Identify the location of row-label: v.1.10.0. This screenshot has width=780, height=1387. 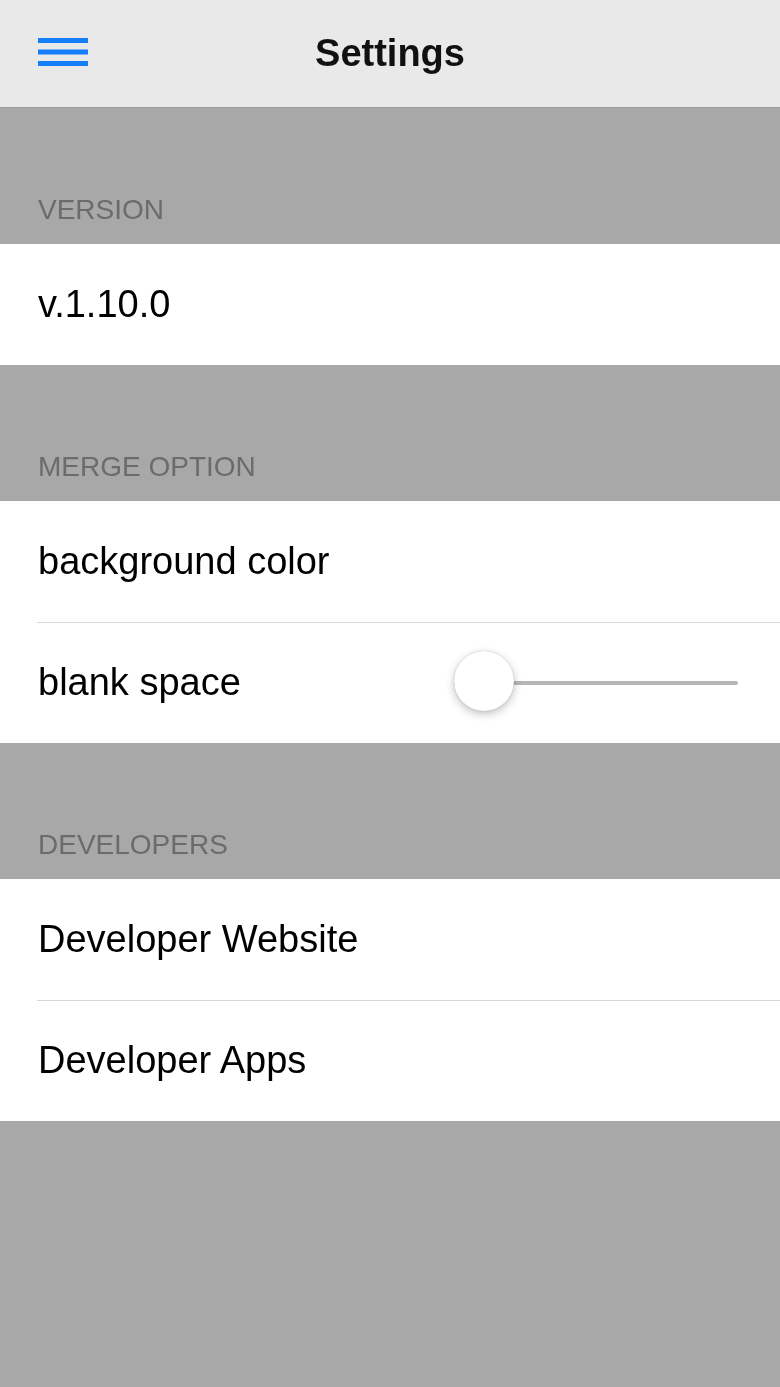
(104, 304).